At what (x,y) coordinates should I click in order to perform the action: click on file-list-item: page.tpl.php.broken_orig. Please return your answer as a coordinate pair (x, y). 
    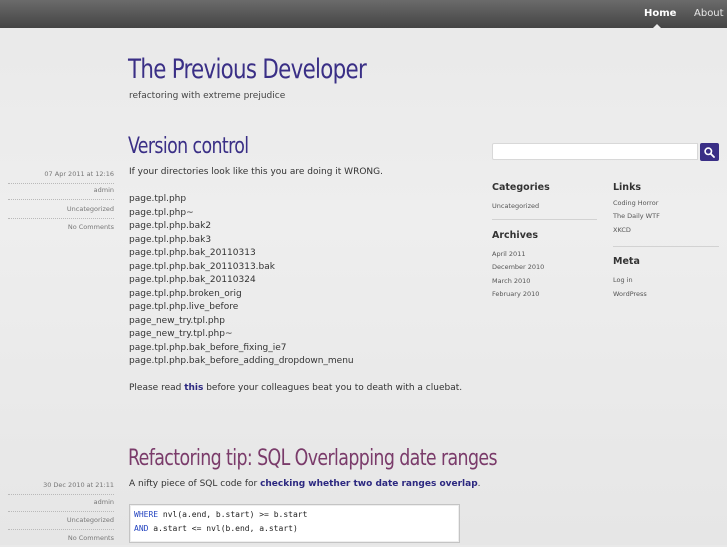
    Looking at the image, I should click on (185, 294).